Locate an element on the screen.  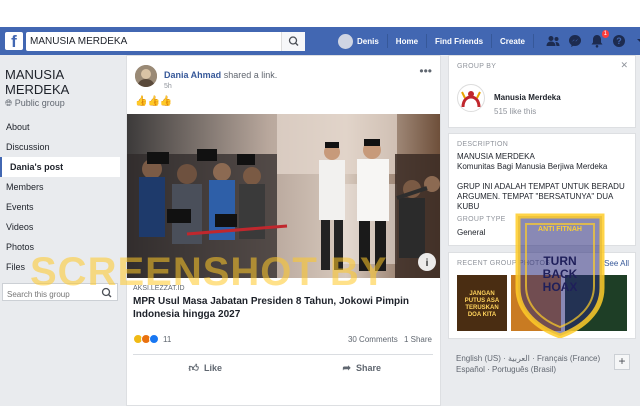
description-header: DESCRIPTION is located at coordinates (483, 144).